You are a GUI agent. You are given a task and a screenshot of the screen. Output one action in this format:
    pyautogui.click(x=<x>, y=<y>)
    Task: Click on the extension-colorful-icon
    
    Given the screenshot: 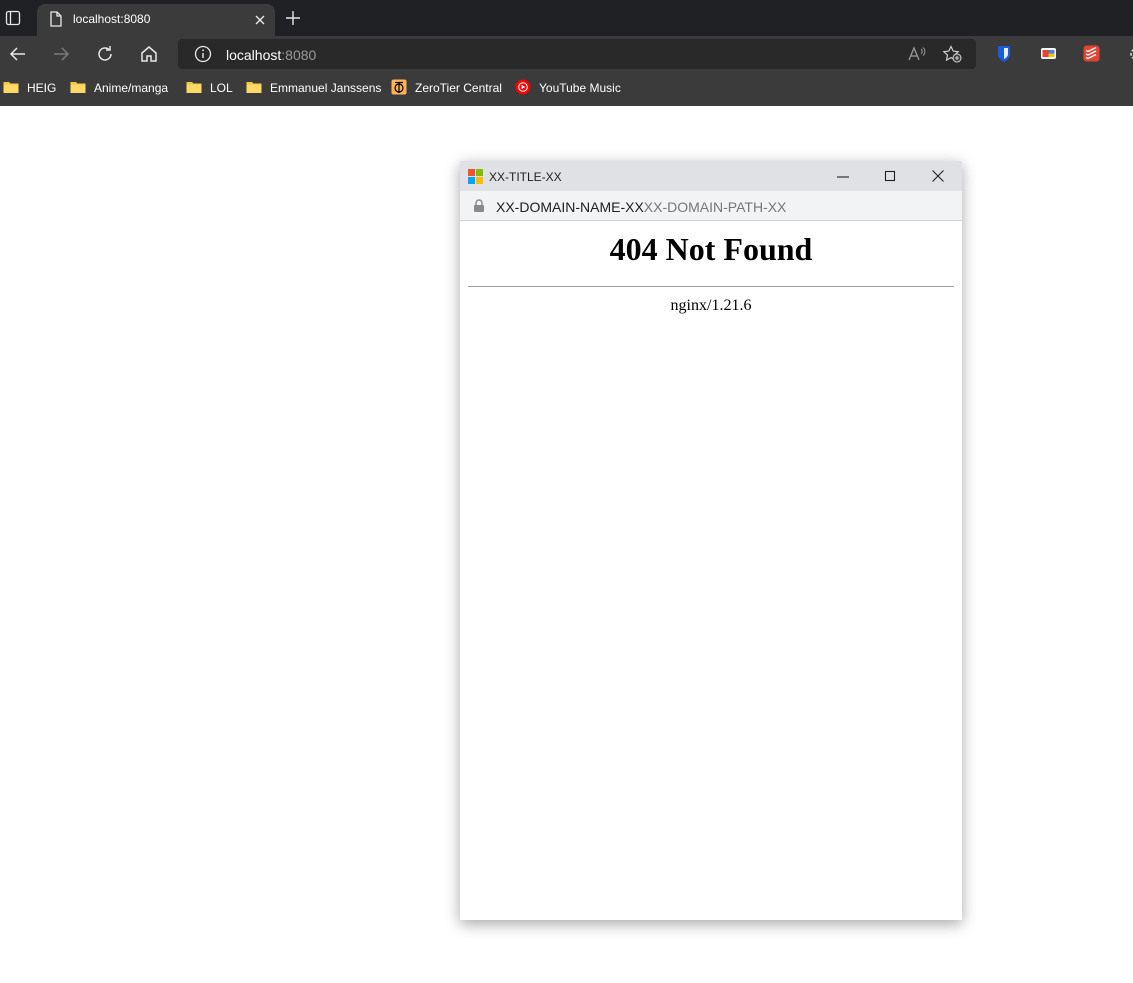 What is the action you would take?
    pyautogui.click(x=1048, y=56)
    